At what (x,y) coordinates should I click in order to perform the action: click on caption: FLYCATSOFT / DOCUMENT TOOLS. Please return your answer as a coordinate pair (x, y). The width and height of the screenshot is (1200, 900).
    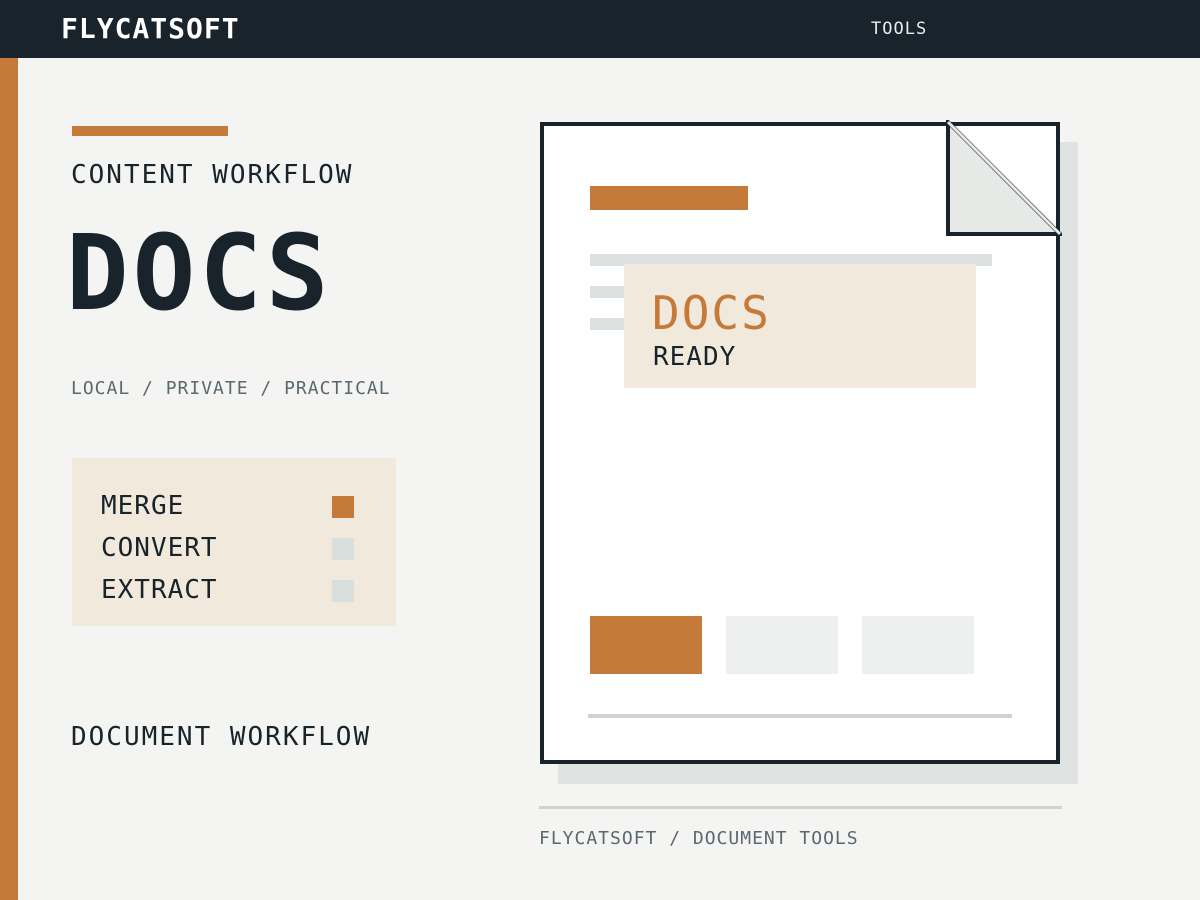
    Looking at the image, I should click on (699, 838).